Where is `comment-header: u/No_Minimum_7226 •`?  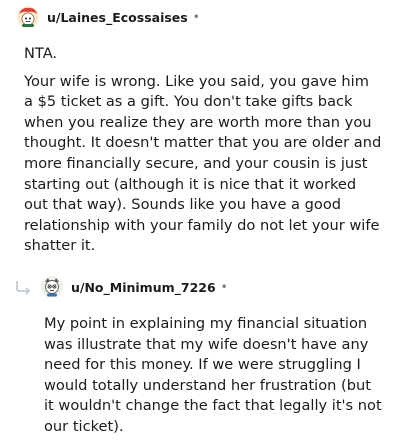
comment-header: u/No_Minimum_7226 • is located at coordinates (121, 287).